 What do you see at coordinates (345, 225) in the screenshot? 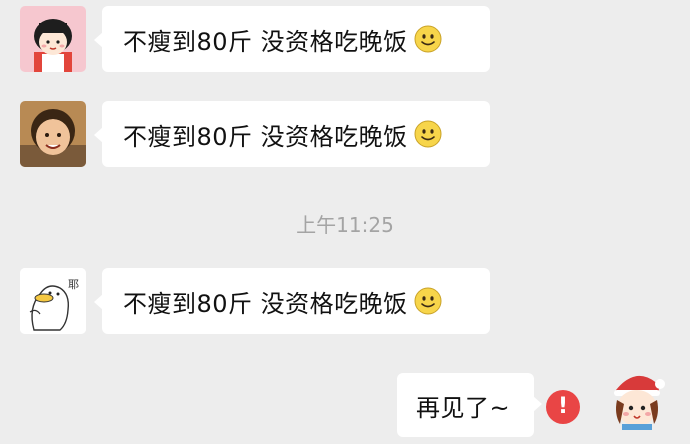
I see `message-timestamp: 上午11:25` at bounding box center [345, 225].